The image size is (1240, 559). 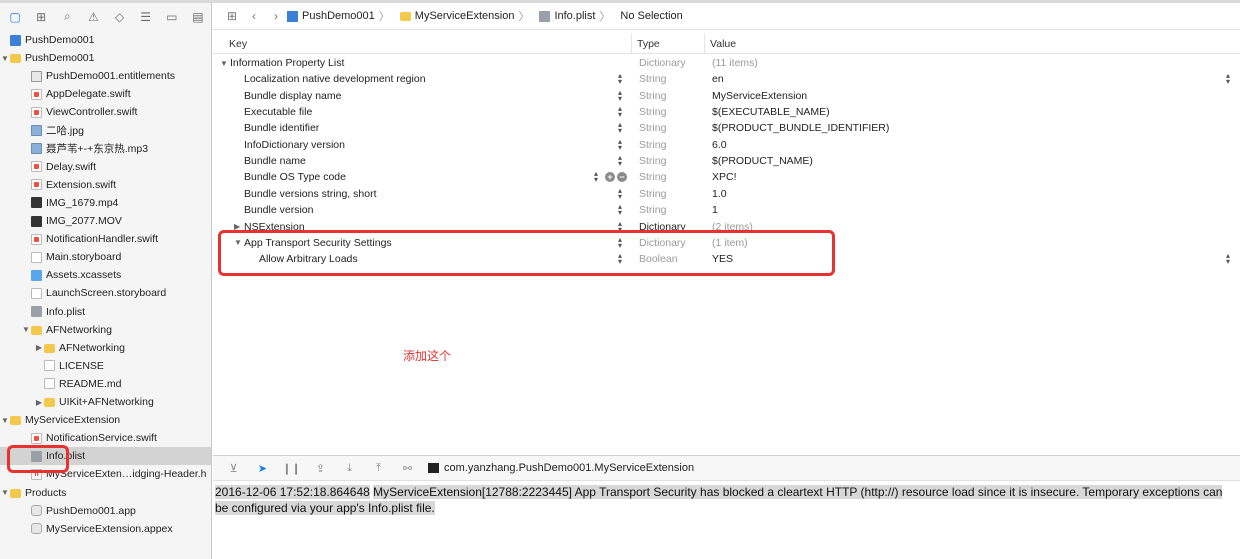 I want to click on column-header-type: Type, so click(x=648, y=44).